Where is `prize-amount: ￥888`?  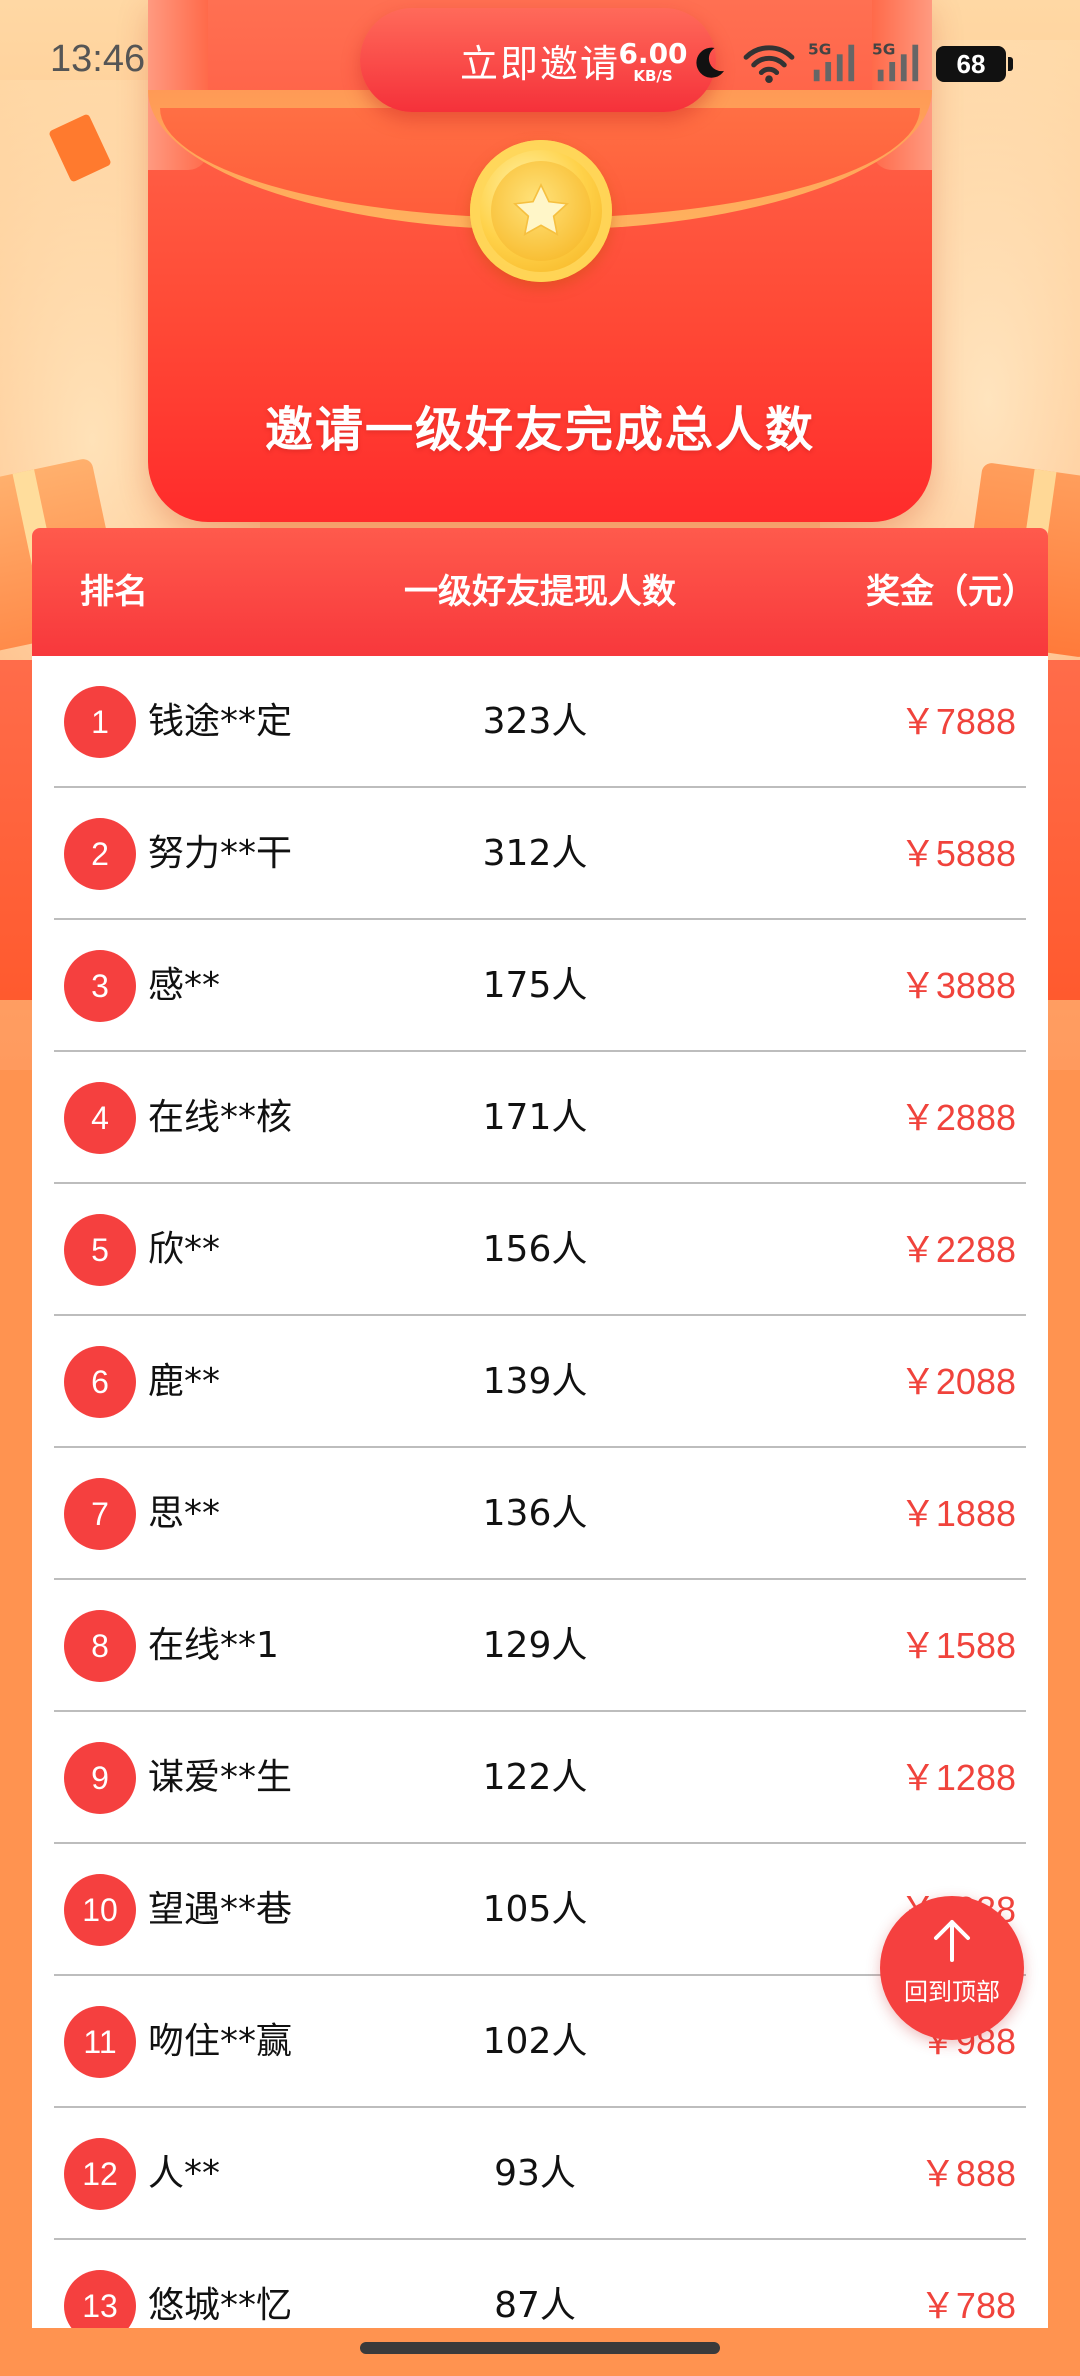
prize-amount: ￥888 is located at coordinates (967, 2173).